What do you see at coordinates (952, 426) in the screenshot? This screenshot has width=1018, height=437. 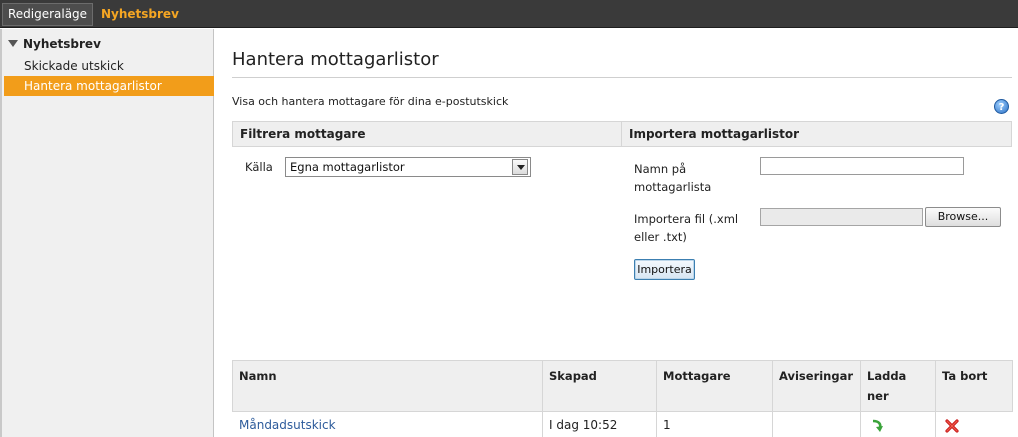 I see `delete-x-icon` at bounding box center [952, 426].